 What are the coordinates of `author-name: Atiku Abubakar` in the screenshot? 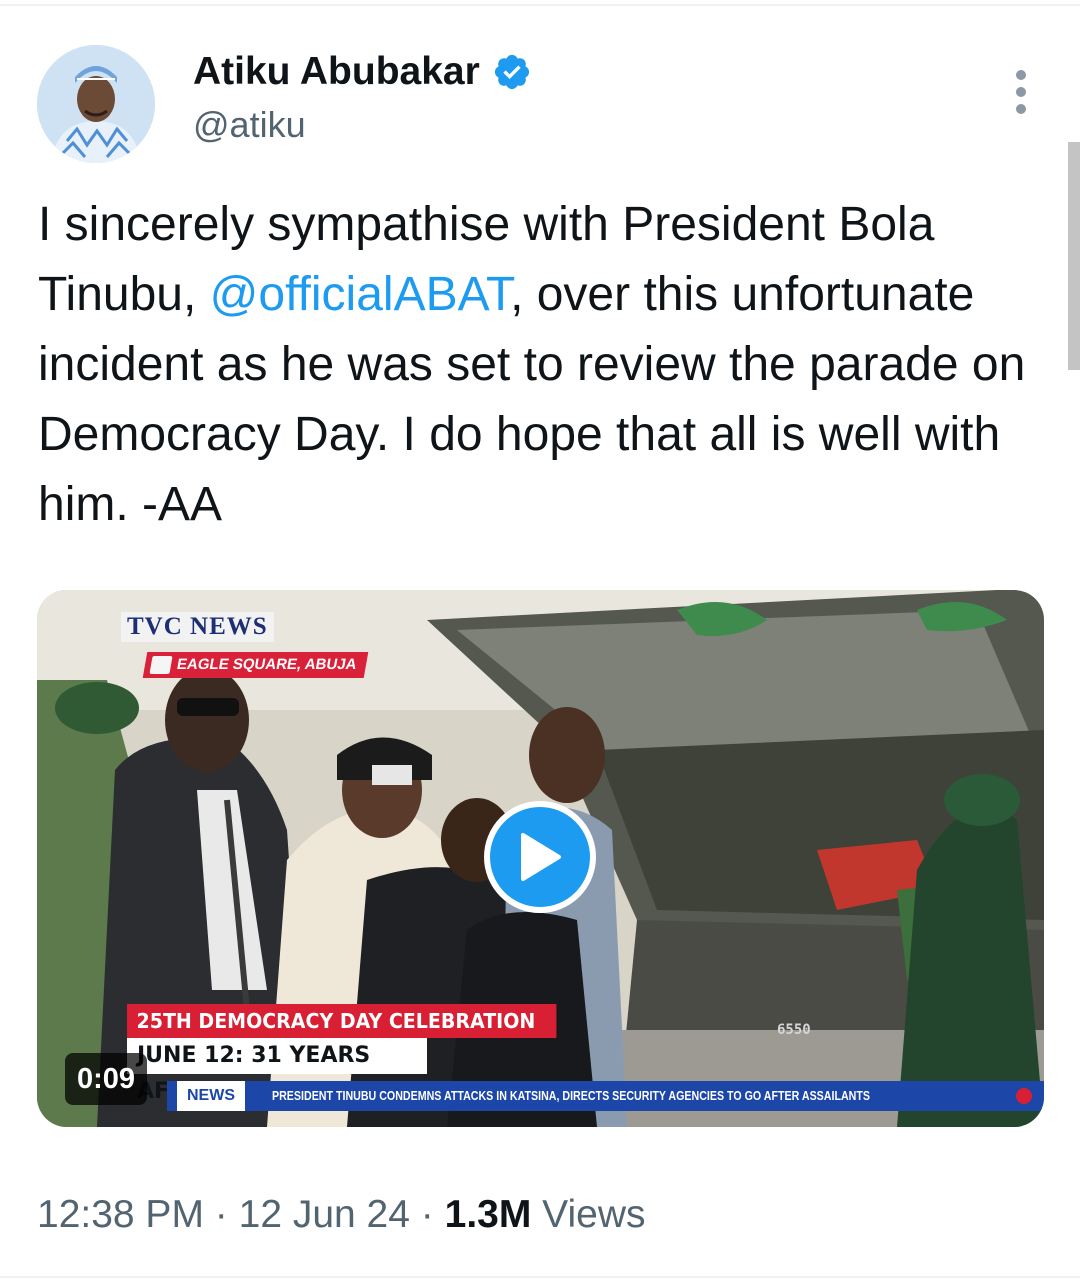 It's located at (362, 72).